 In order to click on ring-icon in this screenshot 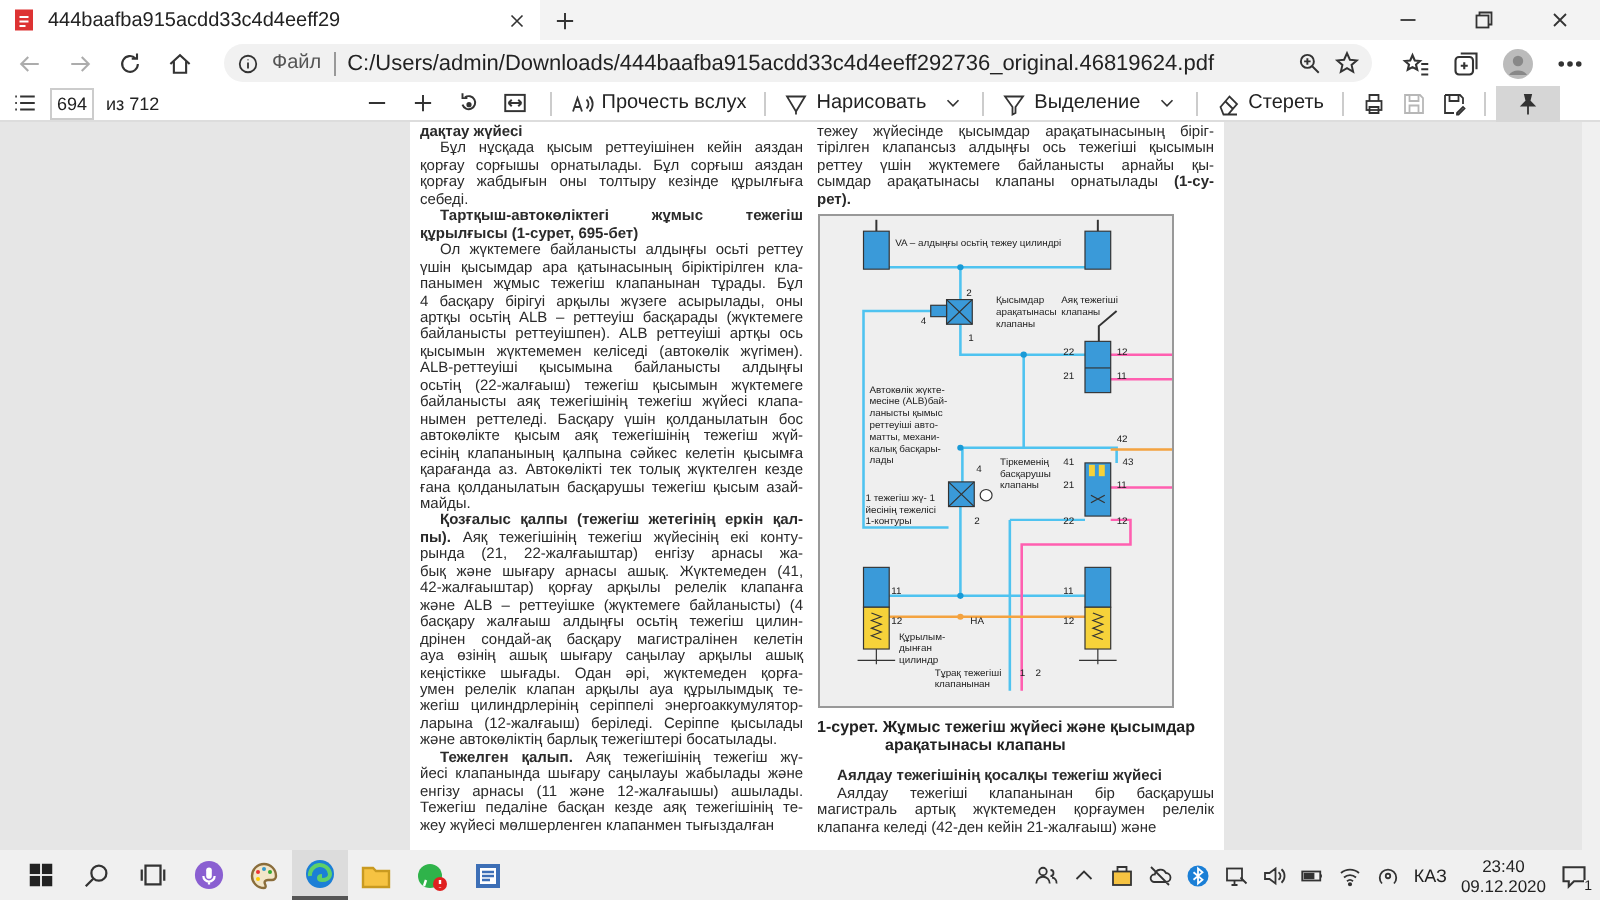, I will do `click(1387, 875)`.